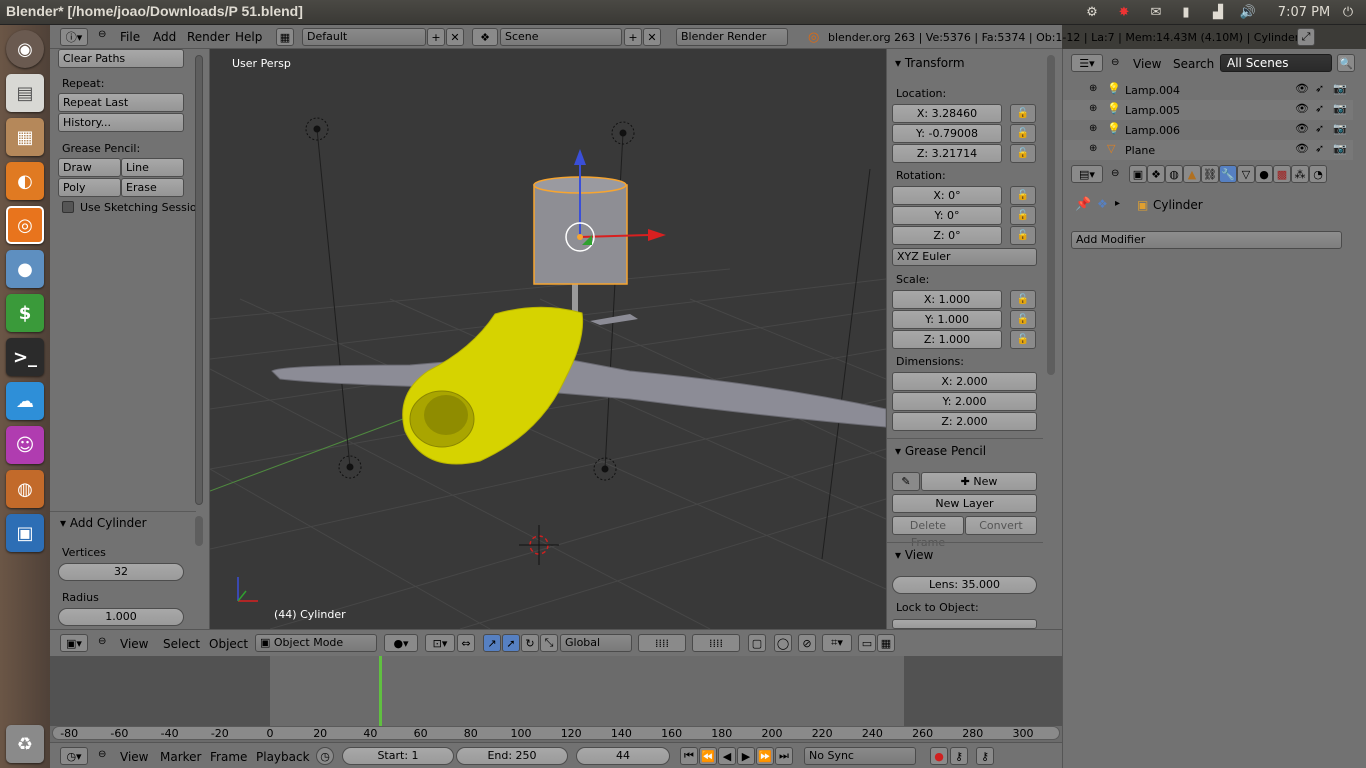 The image size is (1366, 768). What do you see at coordinates (455, 37) in the screenshot?
I see `remove-layout-icon: ✕` at bounding box center [455, 37].